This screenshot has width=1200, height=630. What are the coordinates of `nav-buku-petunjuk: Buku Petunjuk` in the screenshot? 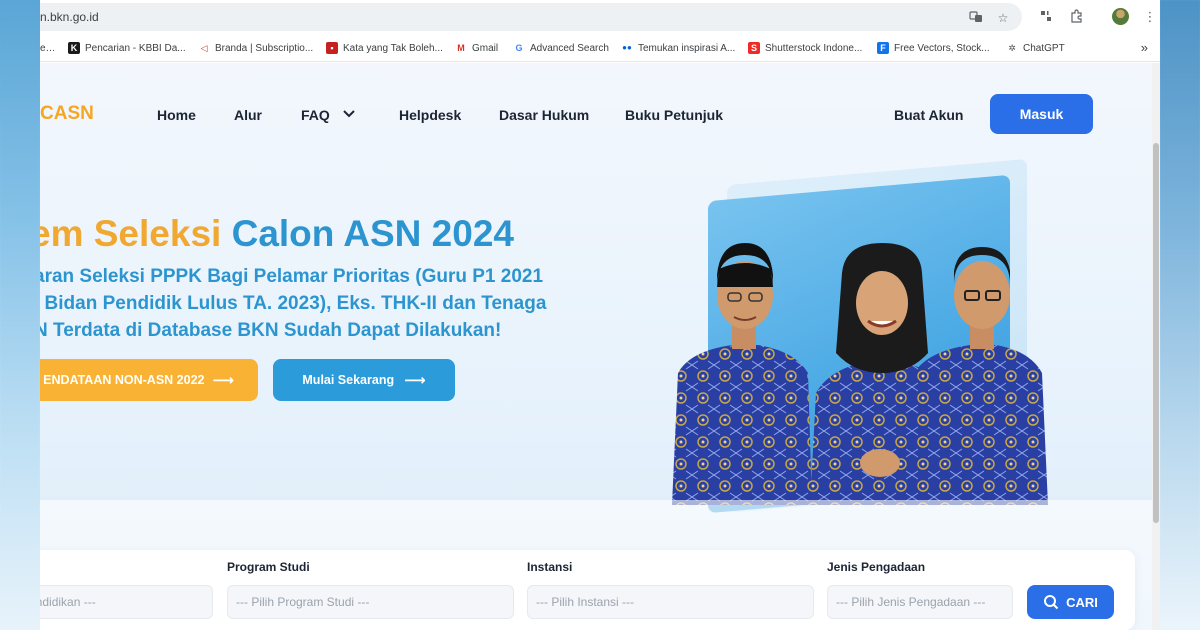 It's located at (674, 115).